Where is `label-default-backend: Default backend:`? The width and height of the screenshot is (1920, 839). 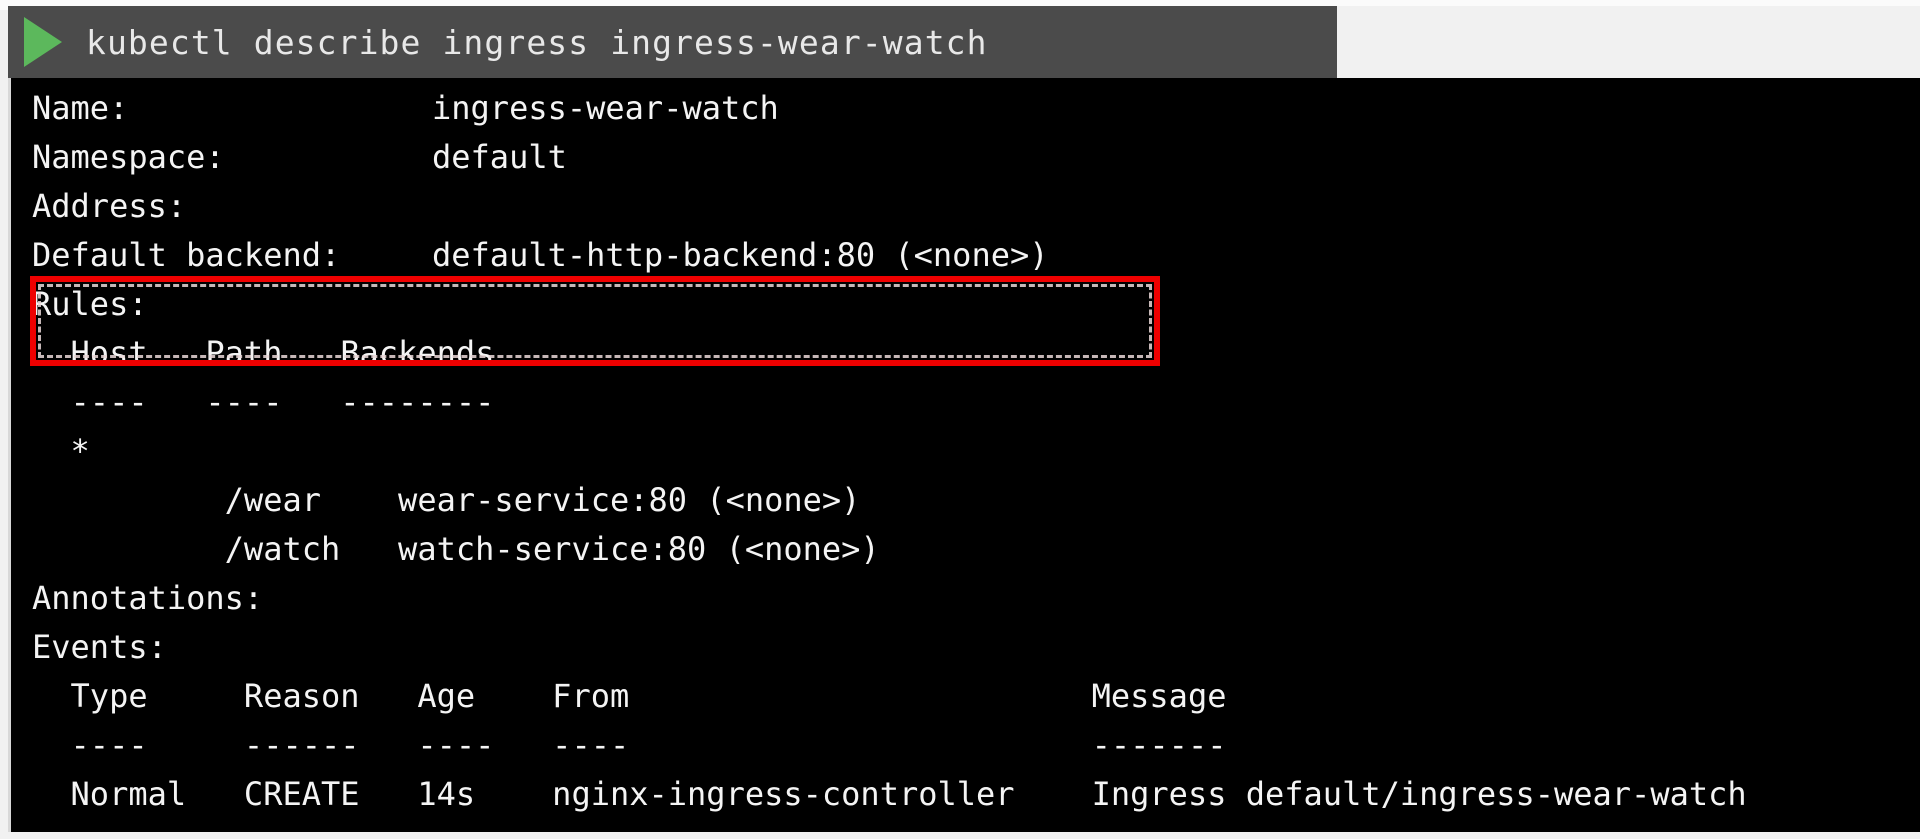 label-default-backend: Default backend: is located at coordinates (186, 255).